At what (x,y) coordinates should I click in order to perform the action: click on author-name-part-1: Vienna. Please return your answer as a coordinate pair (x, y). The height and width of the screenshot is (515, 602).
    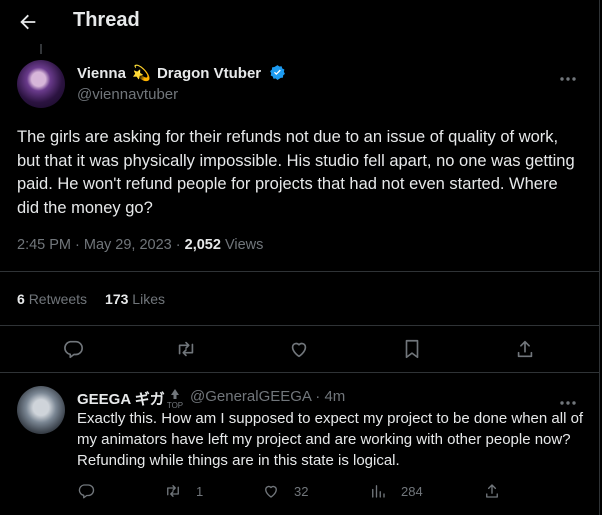
    Looking at the image, I should click on (101, 73).